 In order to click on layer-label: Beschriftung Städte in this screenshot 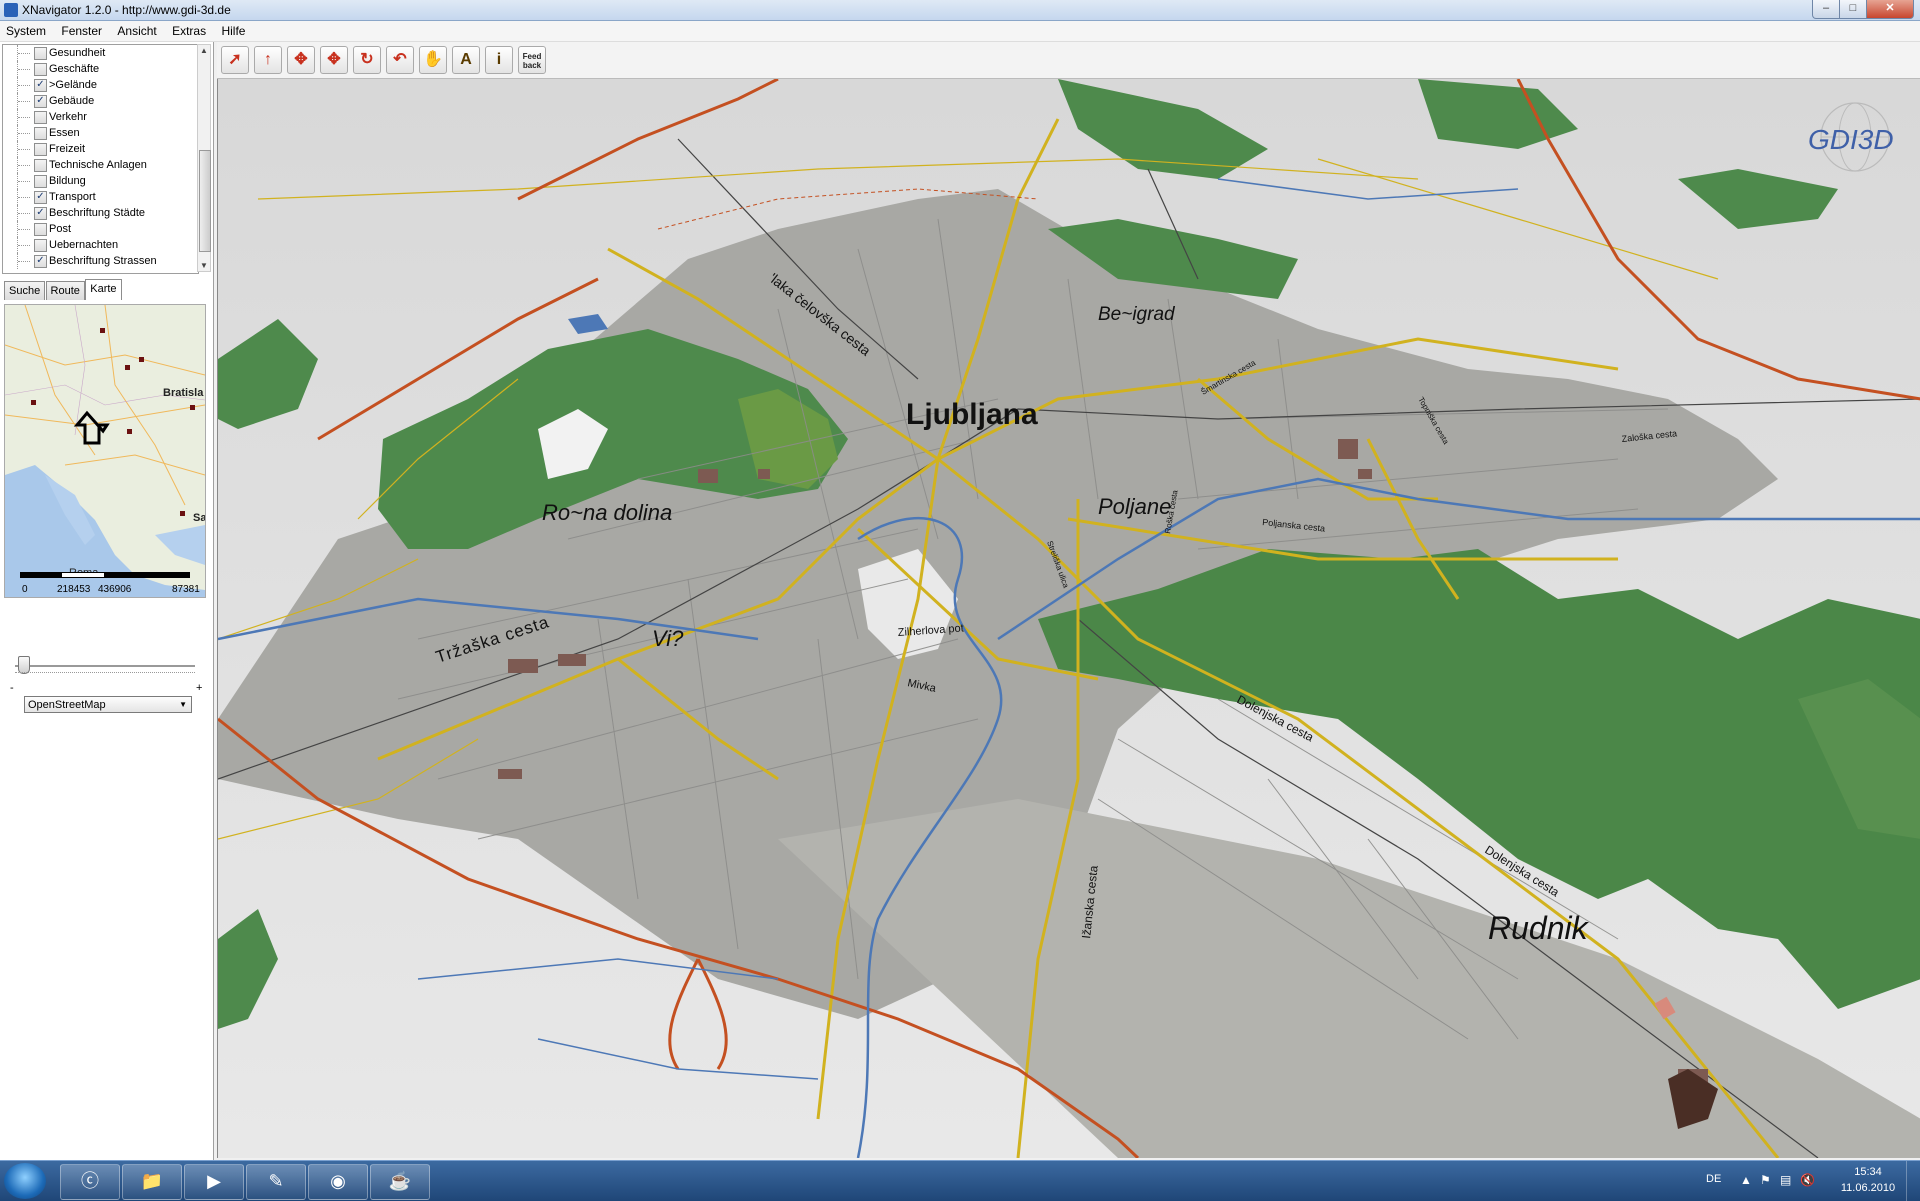, I will do `click(97, 213)`.